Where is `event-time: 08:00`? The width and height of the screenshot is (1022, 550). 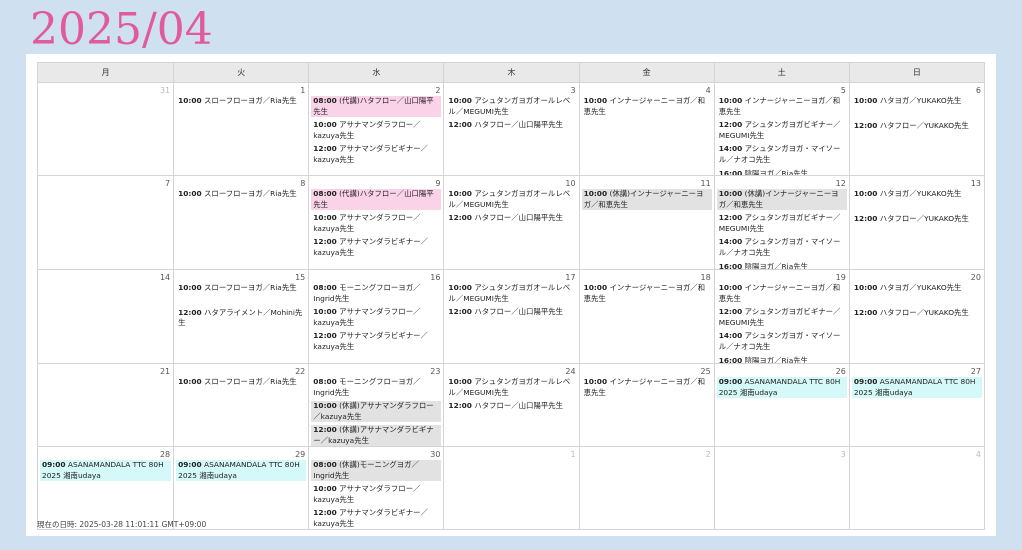
event-time: 08:00 is located at coordinates (325, 381).